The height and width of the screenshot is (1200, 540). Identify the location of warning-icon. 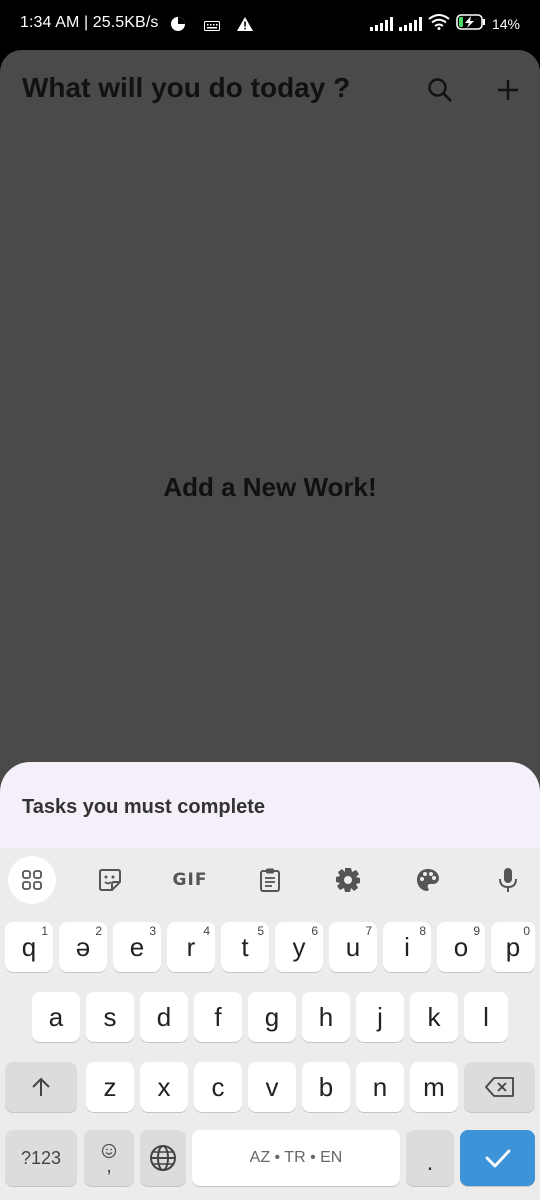
(245, 26).